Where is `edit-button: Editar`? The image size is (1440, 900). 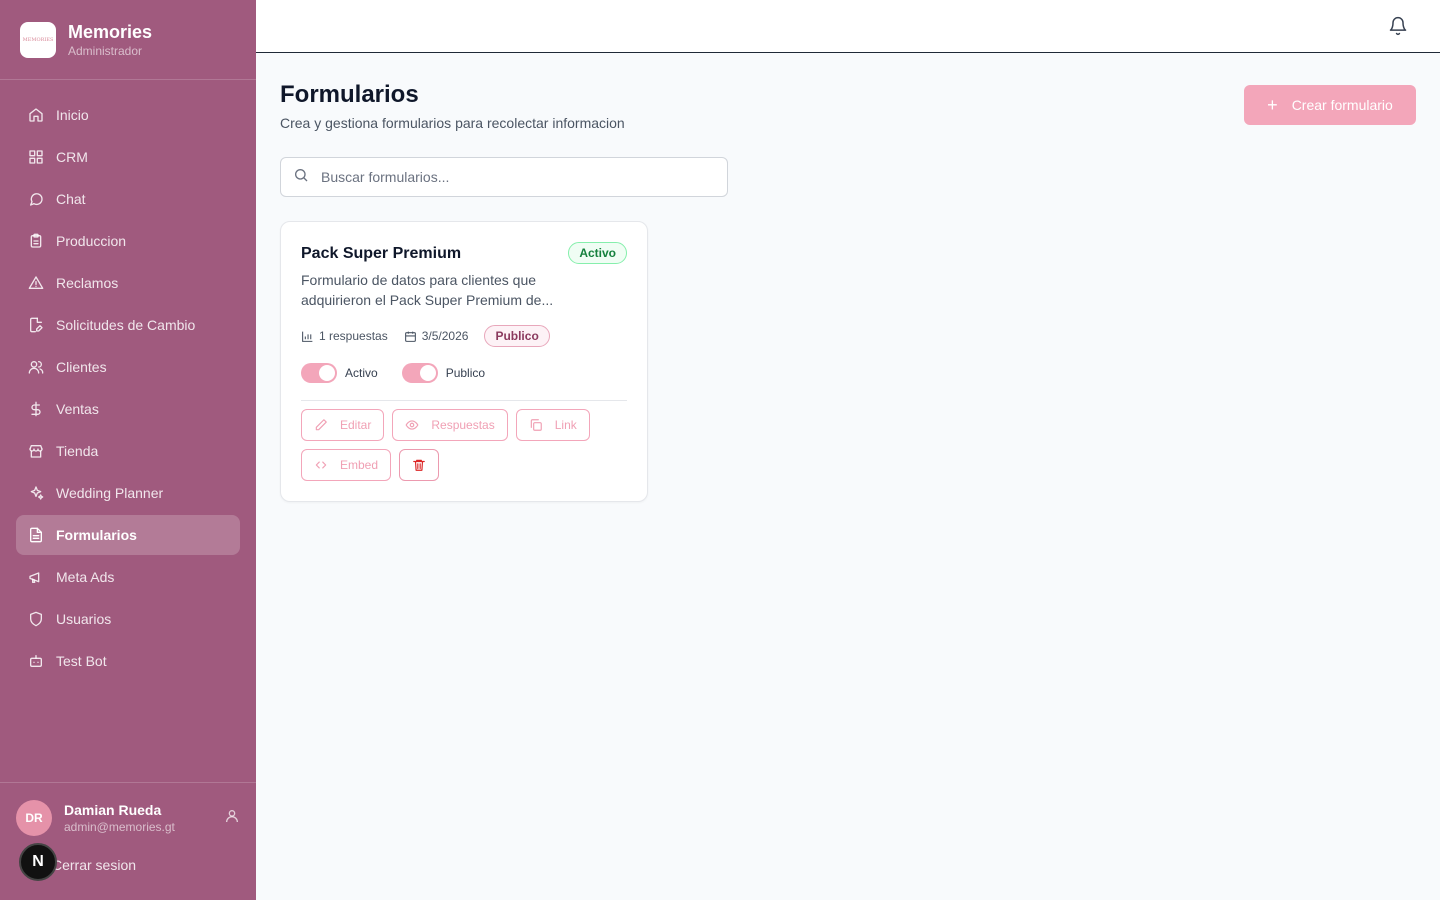 edit-button: Editar is located at coordinates (343, 425).